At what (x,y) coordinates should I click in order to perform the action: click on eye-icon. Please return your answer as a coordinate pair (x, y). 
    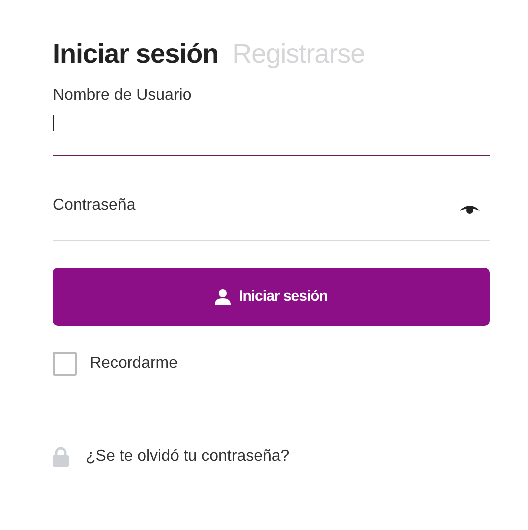
    Looking at the image, I should click on (470, 210).